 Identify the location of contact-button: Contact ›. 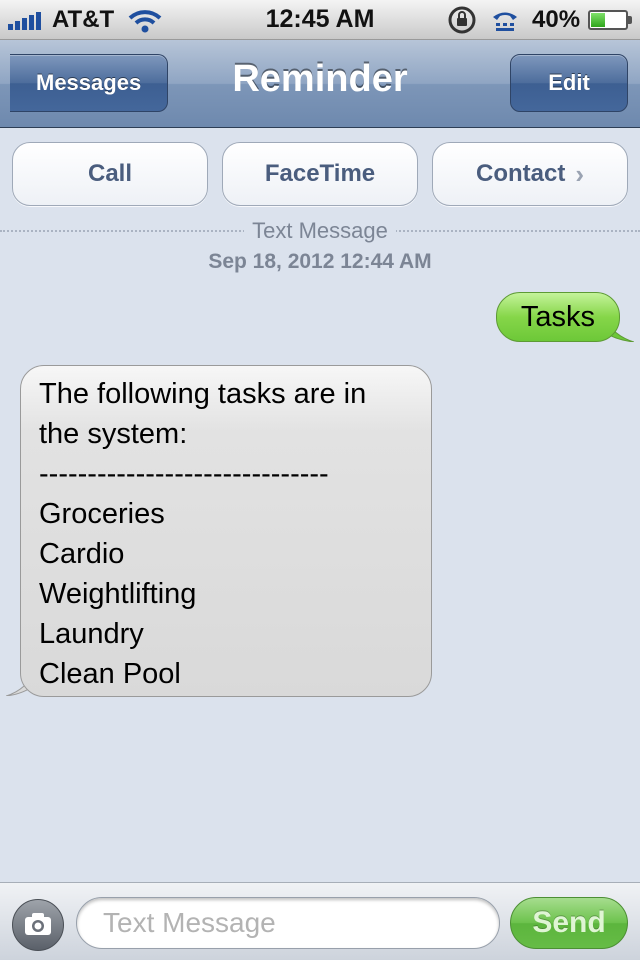
(530, 174).